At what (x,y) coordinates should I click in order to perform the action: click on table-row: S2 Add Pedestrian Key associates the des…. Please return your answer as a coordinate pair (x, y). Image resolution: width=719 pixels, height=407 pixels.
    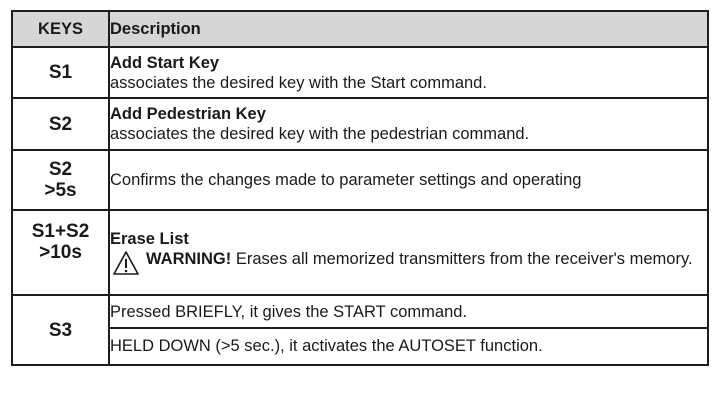
    Looking at the image, I should click on (360, 124).